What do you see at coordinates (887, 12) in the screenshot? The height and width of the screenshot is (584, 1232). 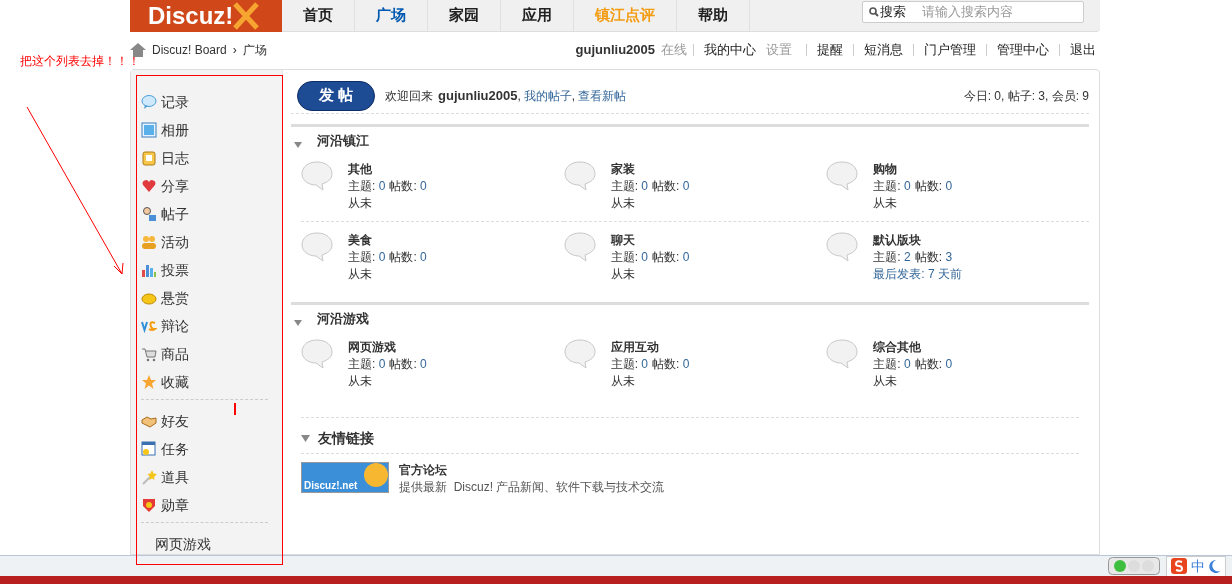 I see `search-button: 搜索` at bounding box center [887, 12].